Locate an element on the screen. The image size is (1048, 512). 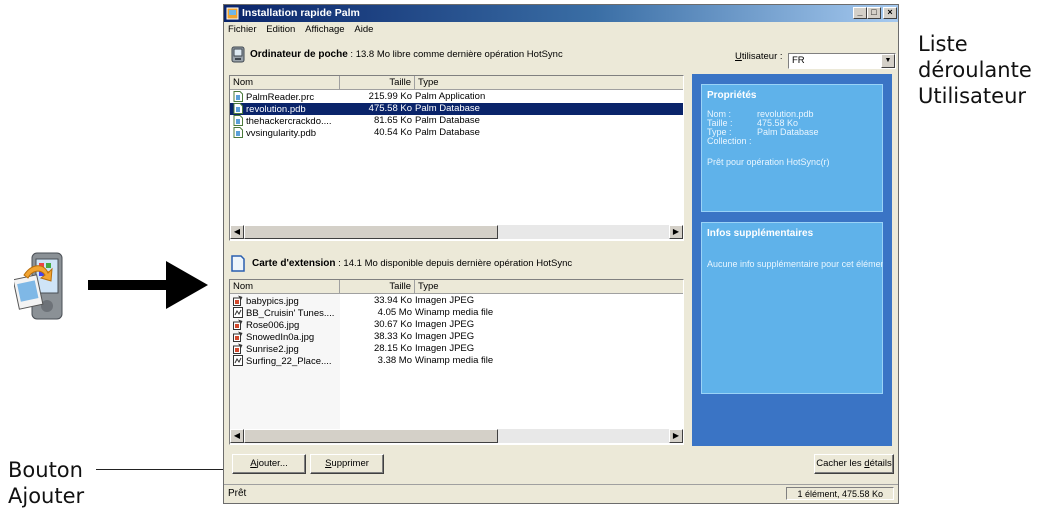
file-row: Sunrise2.jpg 28.15 Ko Imagen JPEG is located at coordinates (456, 349).